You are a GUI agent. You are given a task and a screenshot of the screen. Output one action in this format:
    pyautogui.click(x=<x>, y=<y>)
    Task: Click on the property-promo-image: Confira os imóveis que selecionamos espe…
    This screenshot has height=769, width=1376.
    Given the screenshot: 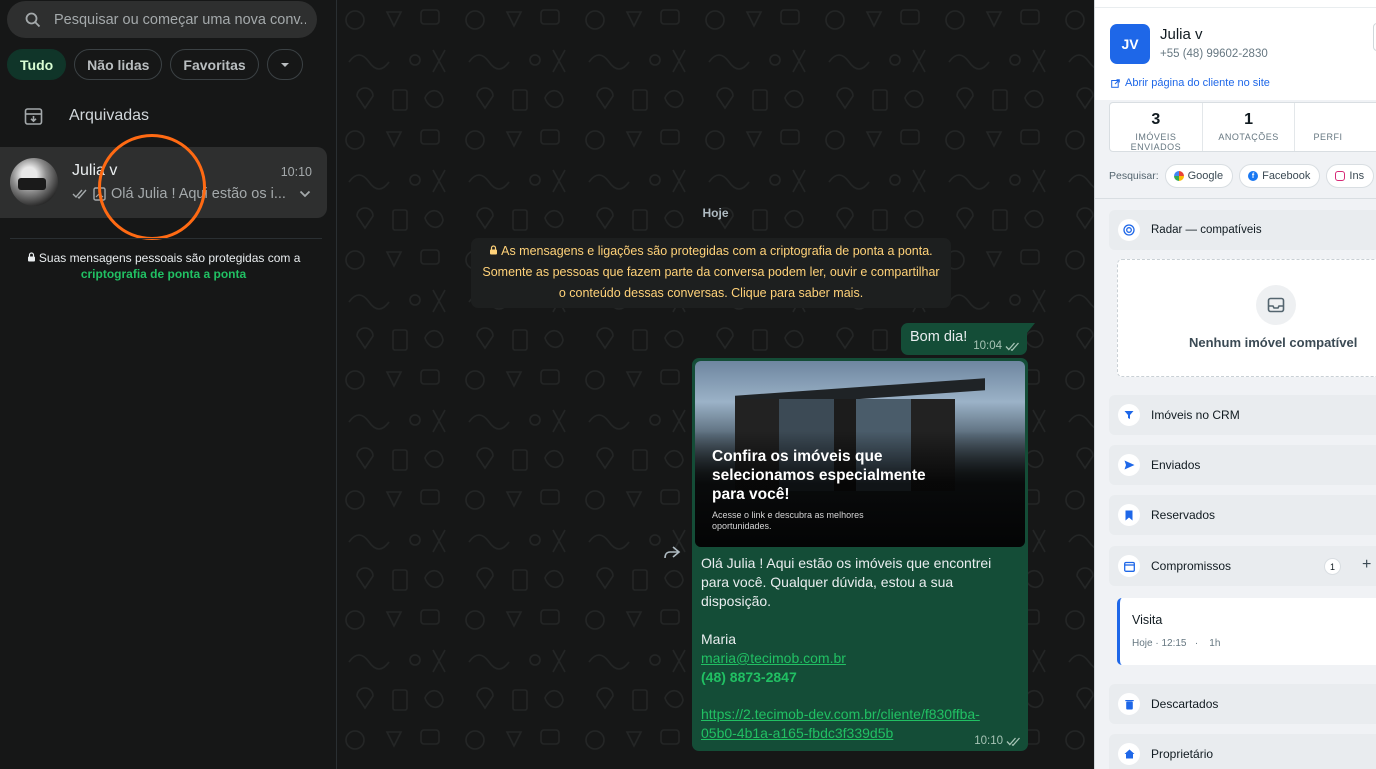 What is the action you would take?
    pyautogui.click(x=860, y=454)
    